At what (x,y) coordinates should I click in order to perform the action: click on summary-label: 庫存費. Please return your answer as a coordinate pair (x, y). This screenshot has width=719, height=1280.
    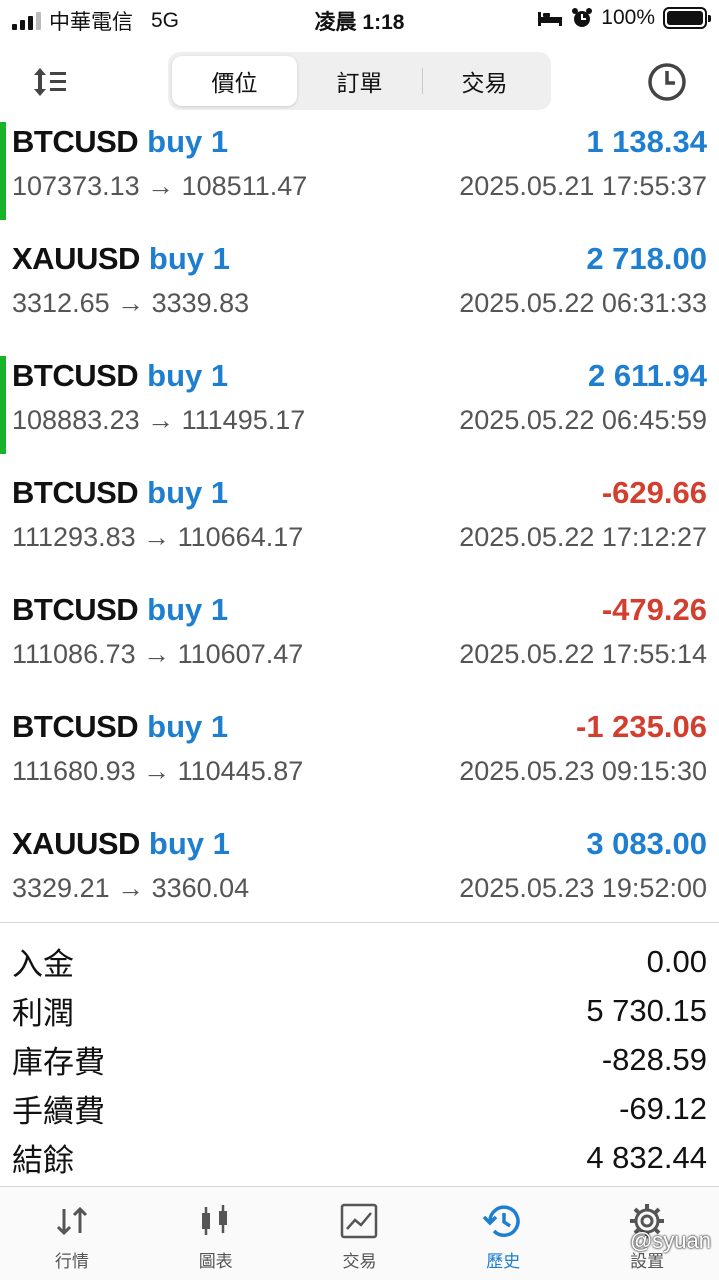
    Looking at the image, I should click on (58, 1062).